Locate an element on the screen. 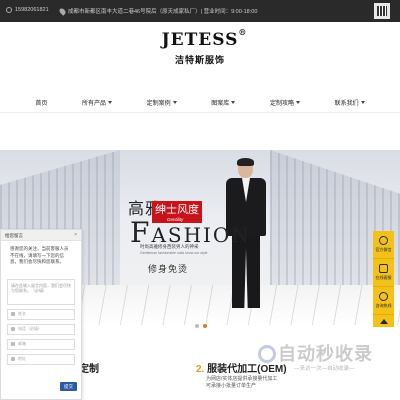 This screenshot has height=400, width=400. watermark-logo-icon is located at coordinates (267, 354).